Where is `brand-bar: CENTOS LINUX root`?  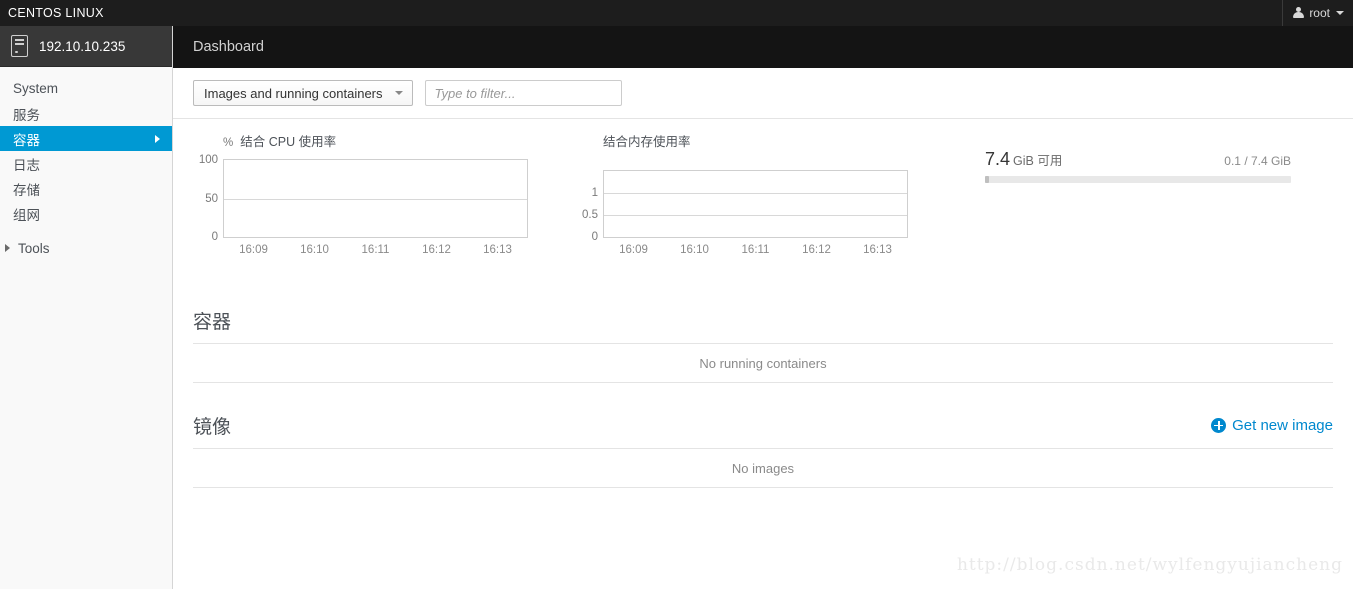
brand-bar: CENTOS LINUX root is located at coordinates (676, 13).